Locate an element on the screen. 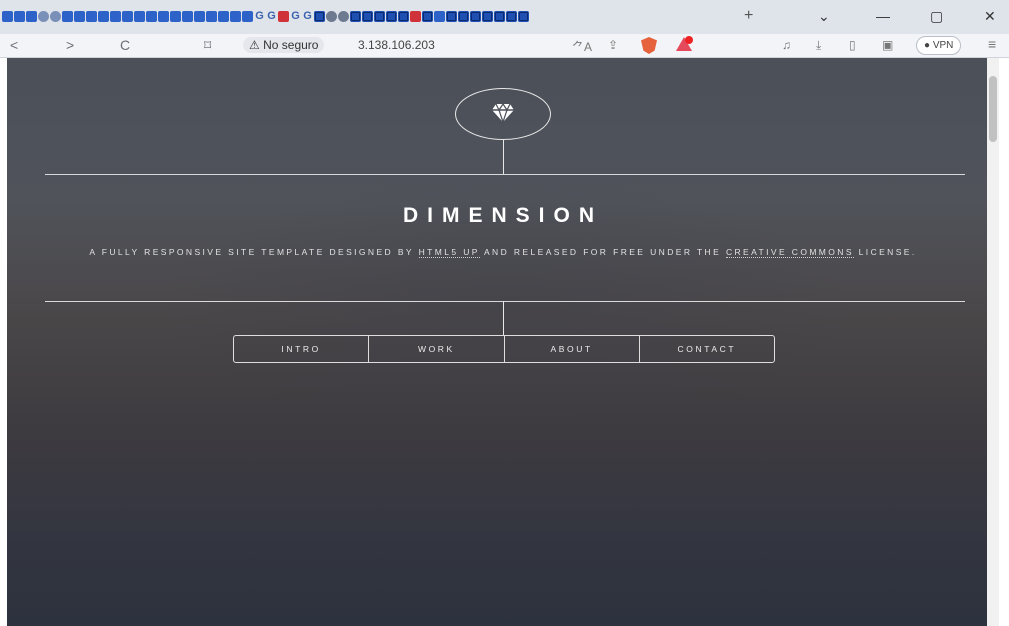 The width and height of the screenshot is (1009, 626). tab-strip: GGGG + ⌄ — ▢ ✕ is located at coordinates (504, 17).